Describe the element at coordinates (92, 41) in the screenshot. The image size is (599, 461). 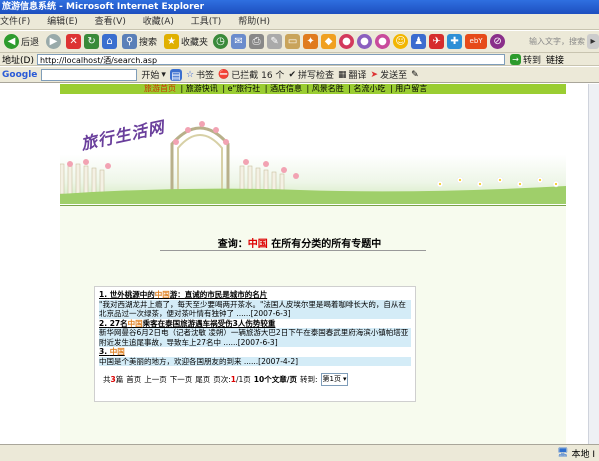
I see `refresh-icon: ↻` at that location.